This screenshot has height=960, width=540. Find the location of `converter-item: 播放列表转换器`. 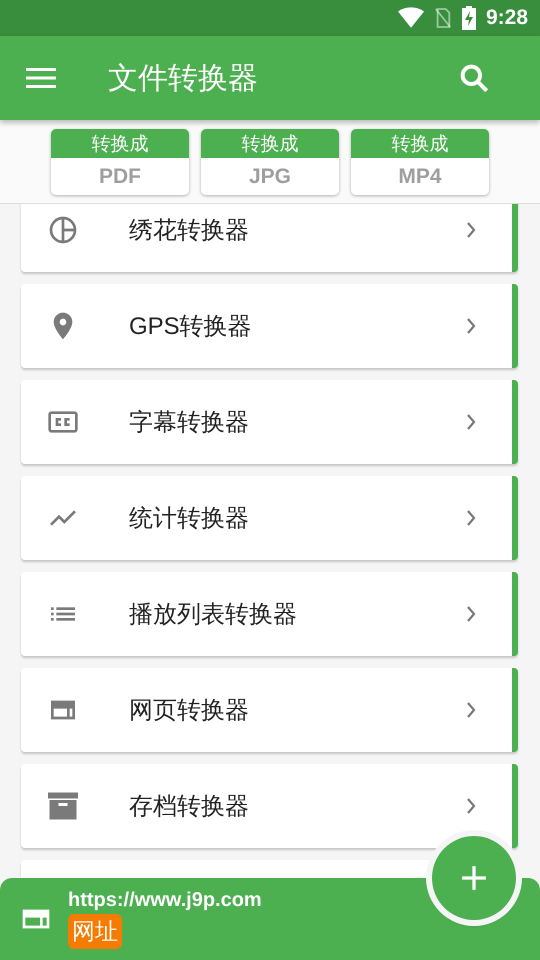

converter-item: 播放列表转换器 is located at coordinates (269, 614).